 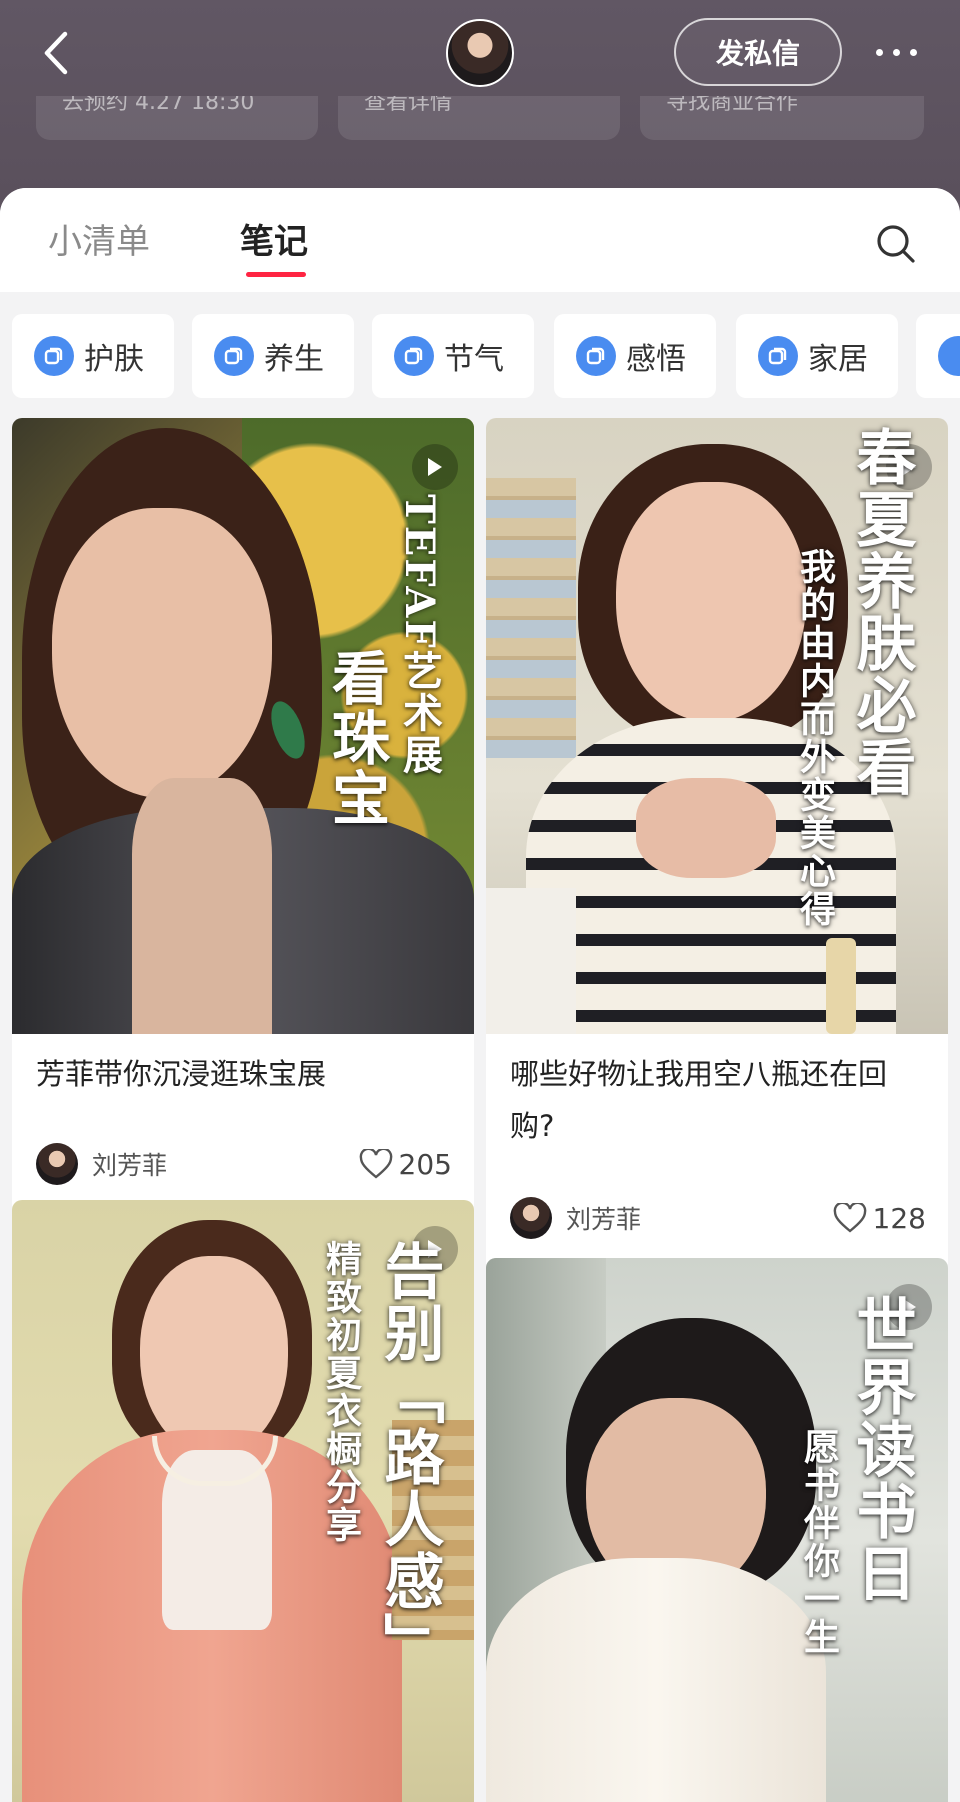 I want to click on cover-subline: 我的由内而外变美心得, so click(x=814, y=738).